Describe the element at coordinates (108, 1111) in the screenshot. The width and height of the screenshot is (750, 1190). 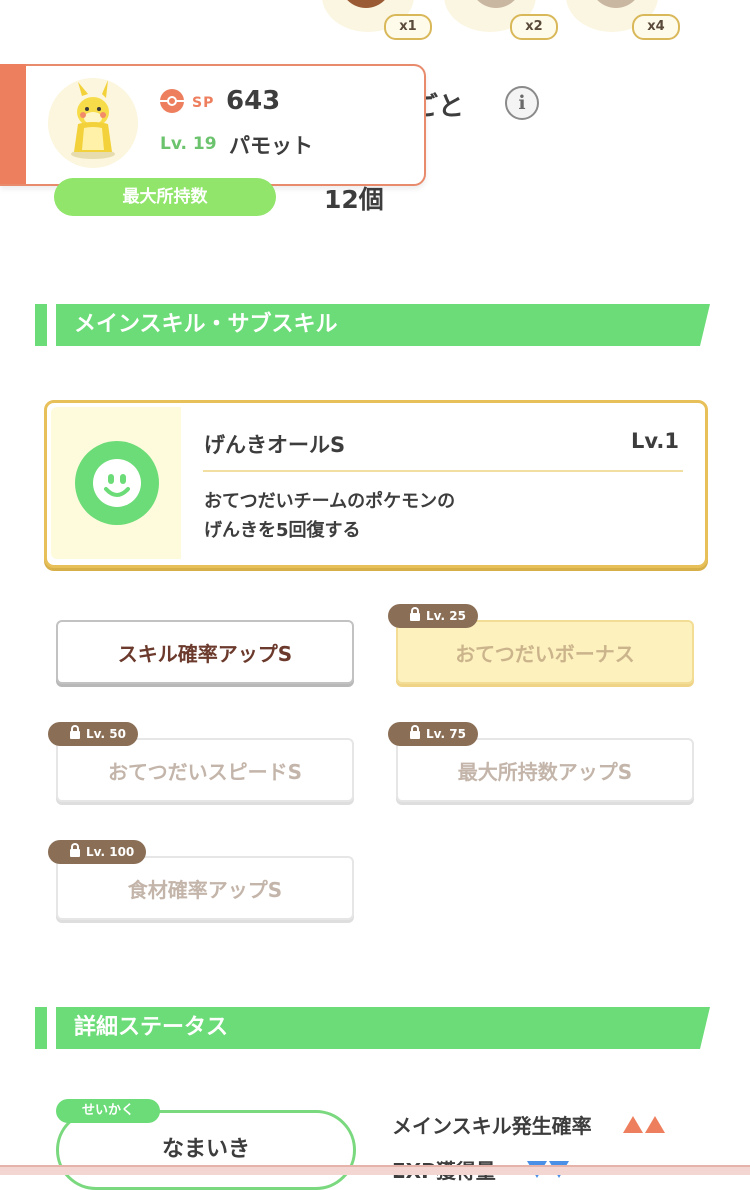
I see `nature-label: せいかく` at that location.